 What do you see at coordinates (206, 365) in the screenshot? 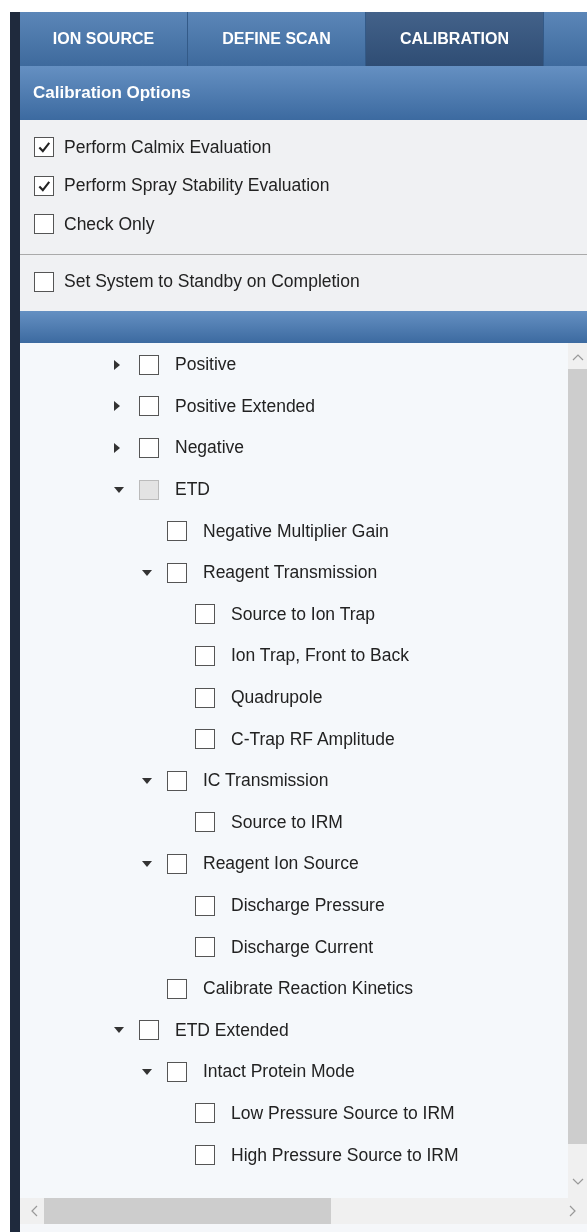
I see `tree-item-label: Positive` at bounding box center [206, 365].